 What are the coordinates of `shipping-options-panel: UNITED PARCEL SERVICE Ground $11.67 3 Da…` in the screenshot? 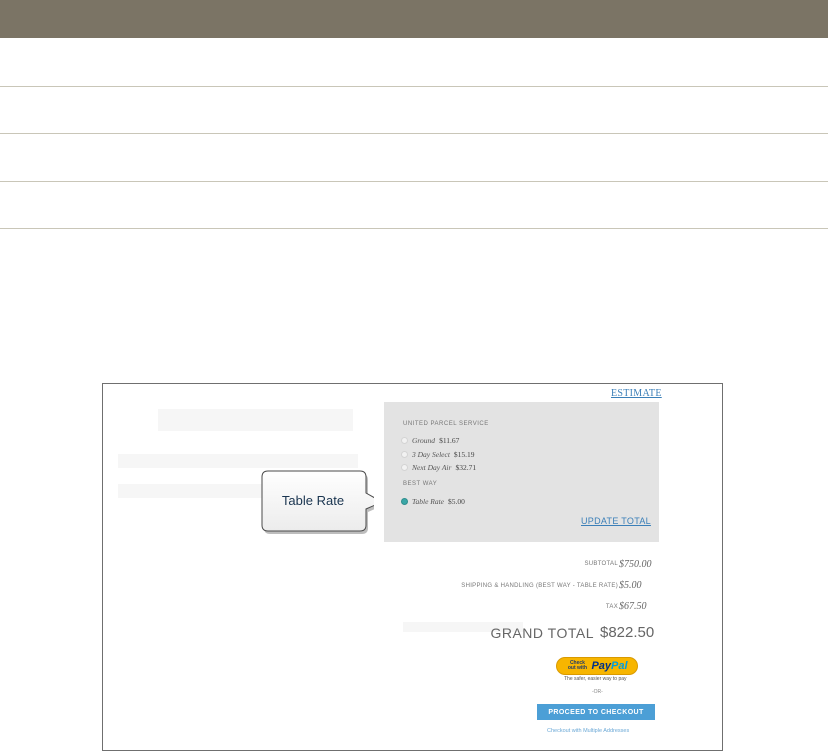 It's located at (521, 472).